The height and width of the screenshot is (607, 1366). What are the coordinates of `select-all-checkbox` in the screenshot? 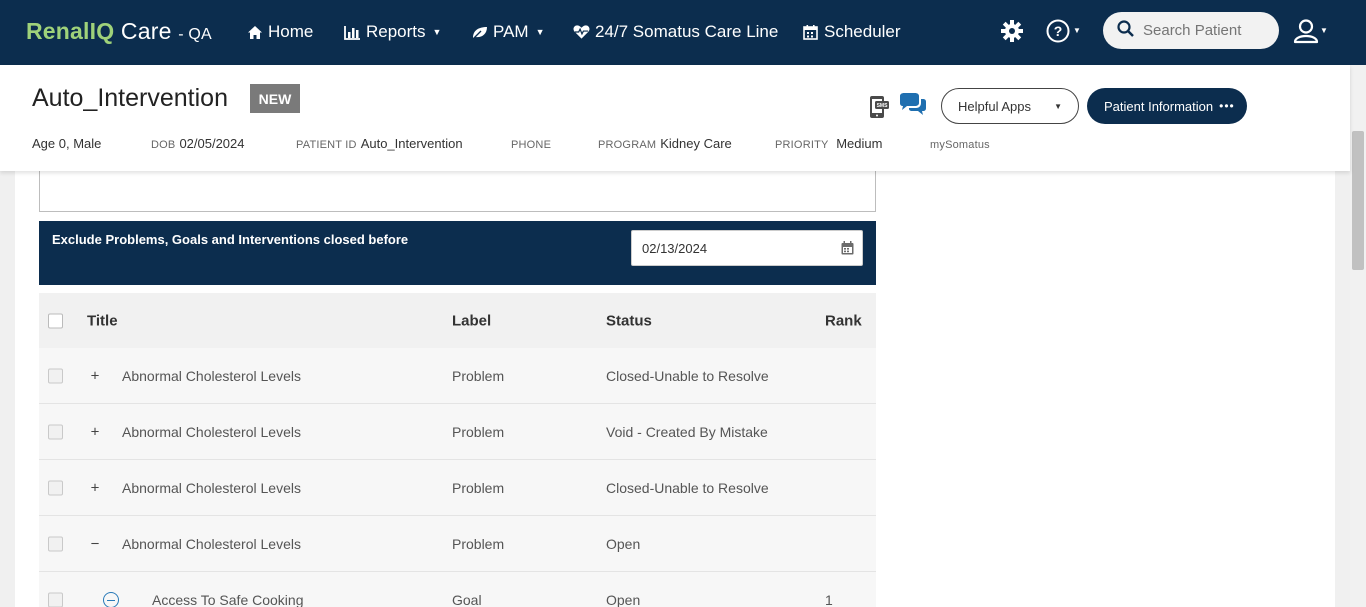 It's located at (55, 320).